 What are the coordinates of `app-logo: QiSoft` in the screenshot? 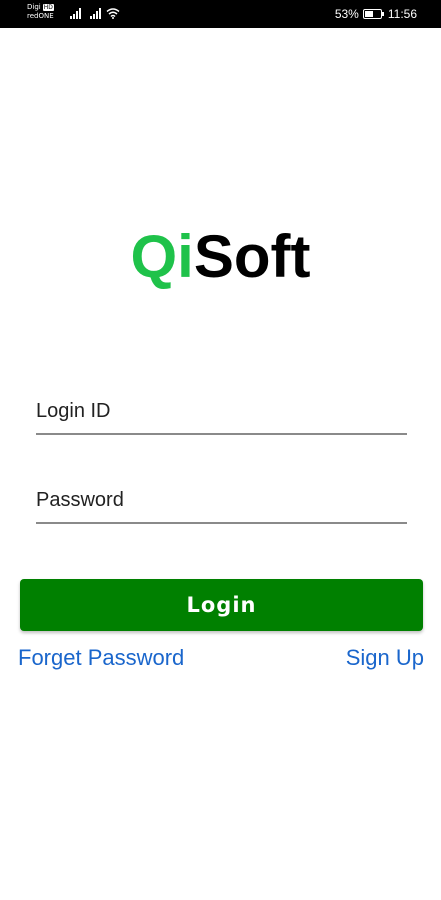 It's located at (220, 257).